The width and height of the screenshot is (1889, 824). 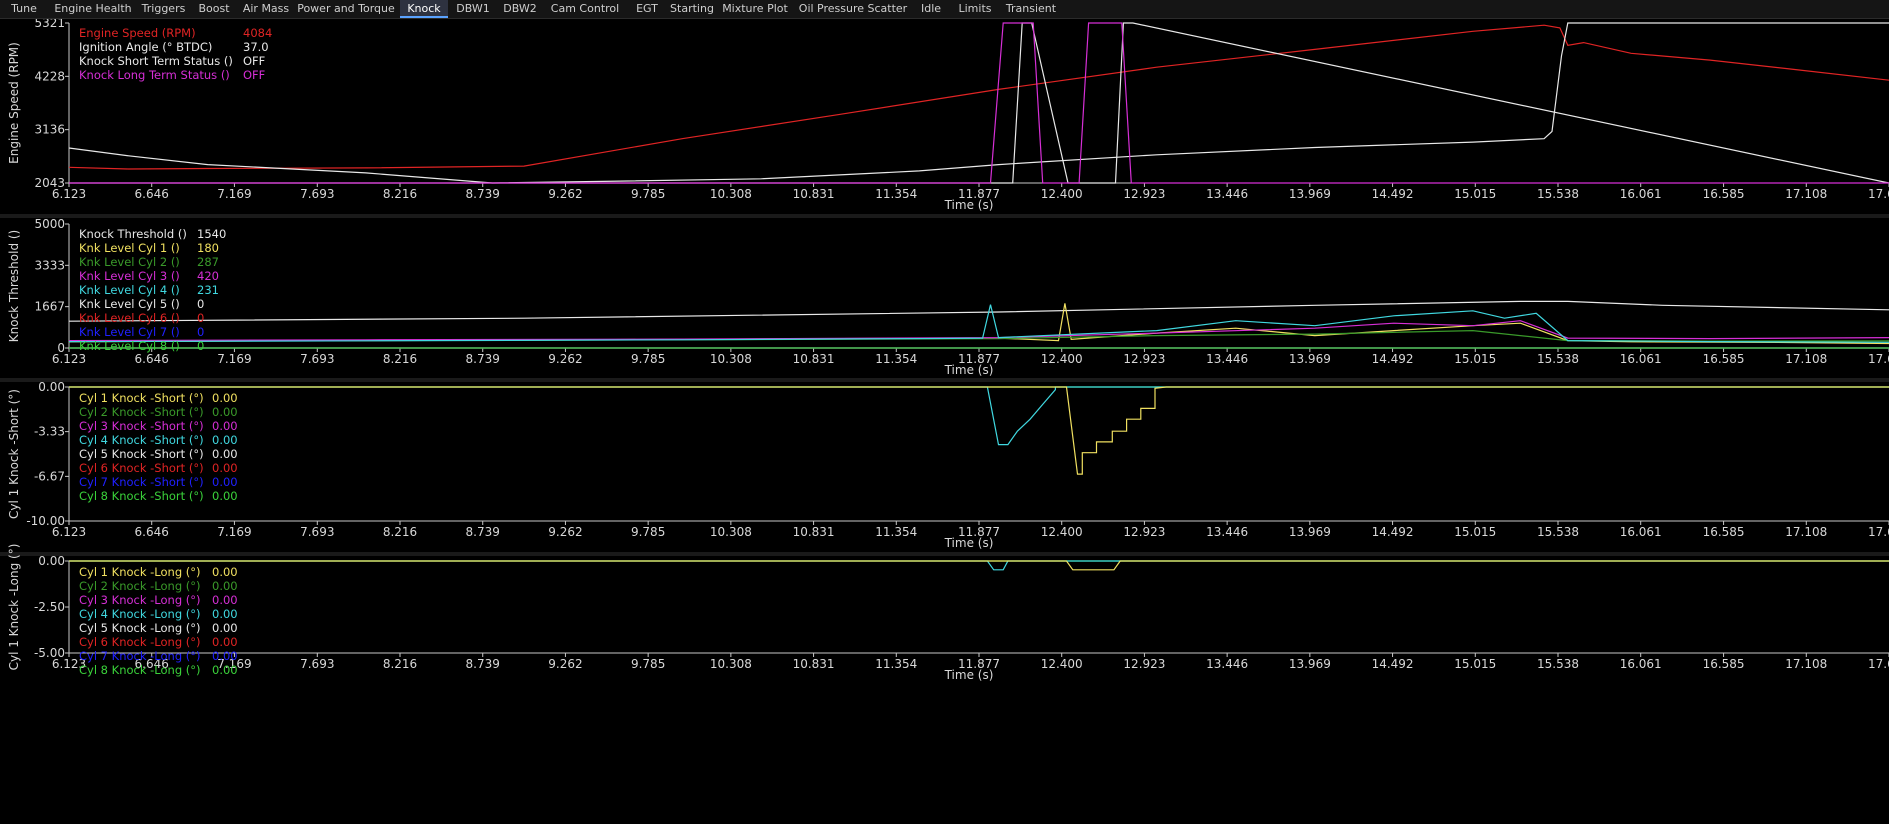 I want to click on series-line-knk-level-cyl-4-, so click(x=979, y=323).